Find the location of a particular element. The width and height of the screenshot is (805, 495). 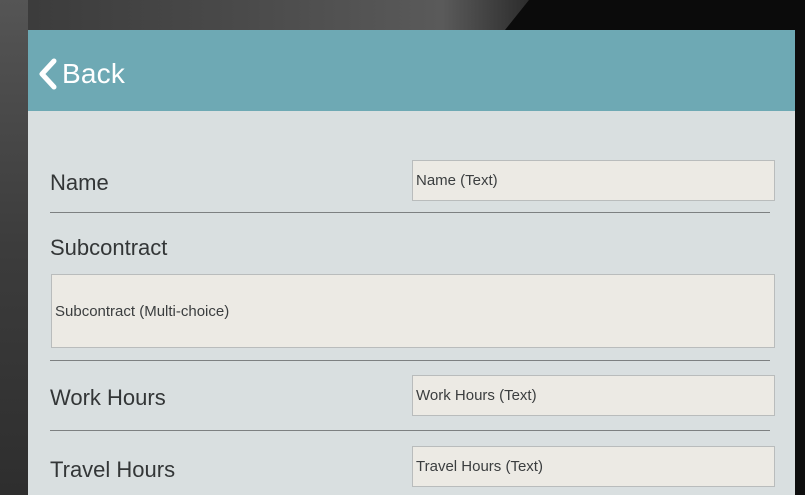

back-button: Back is located at coordinates (81, 74).